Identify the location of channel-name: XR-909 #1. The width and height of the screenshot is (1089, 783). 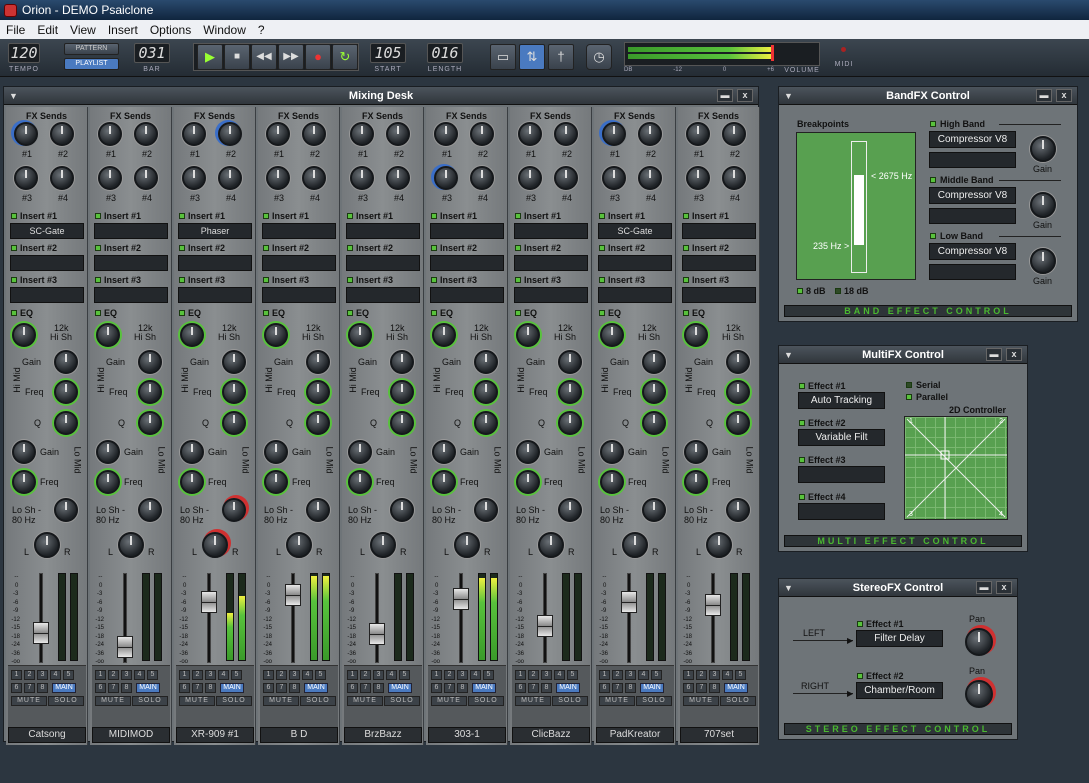
(215, 735).